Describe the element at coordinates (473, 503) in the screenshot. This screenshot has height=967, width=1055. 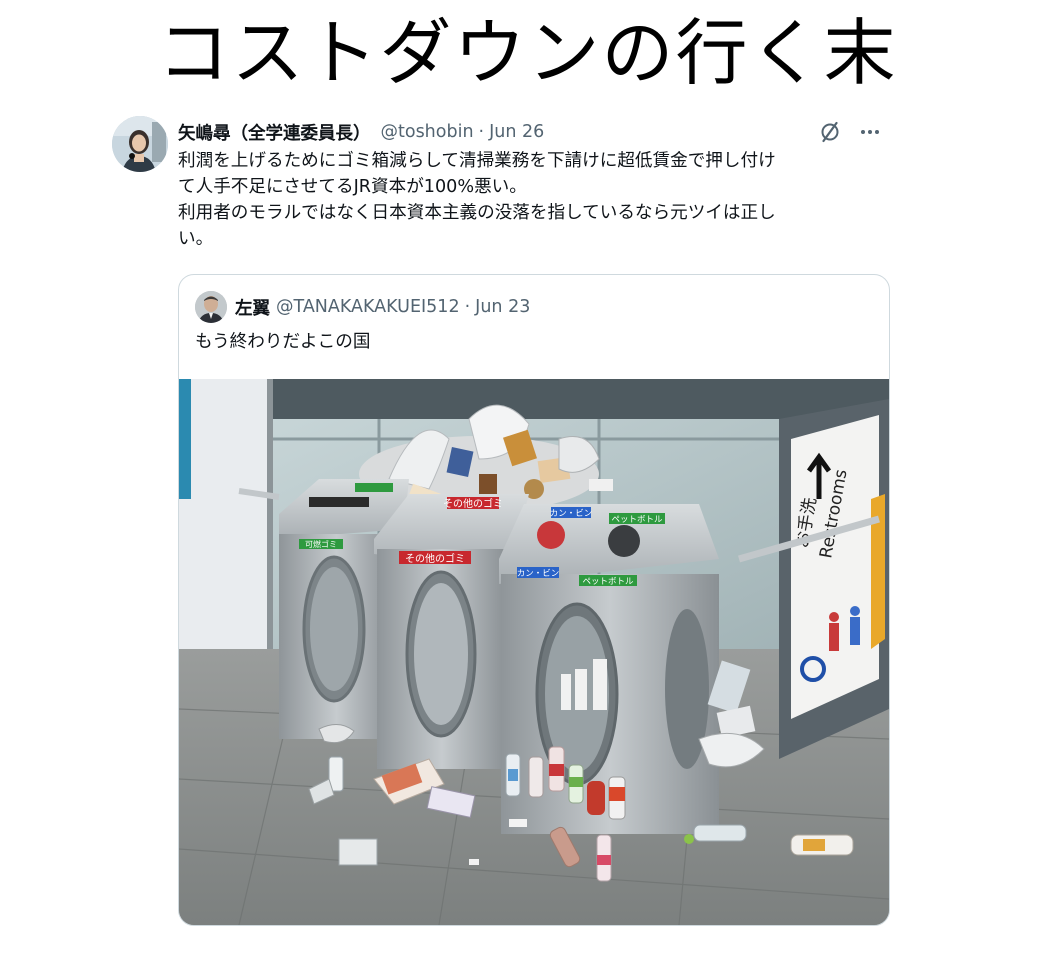
I see `bin-top-label-other: その他のゴミ` at that location.